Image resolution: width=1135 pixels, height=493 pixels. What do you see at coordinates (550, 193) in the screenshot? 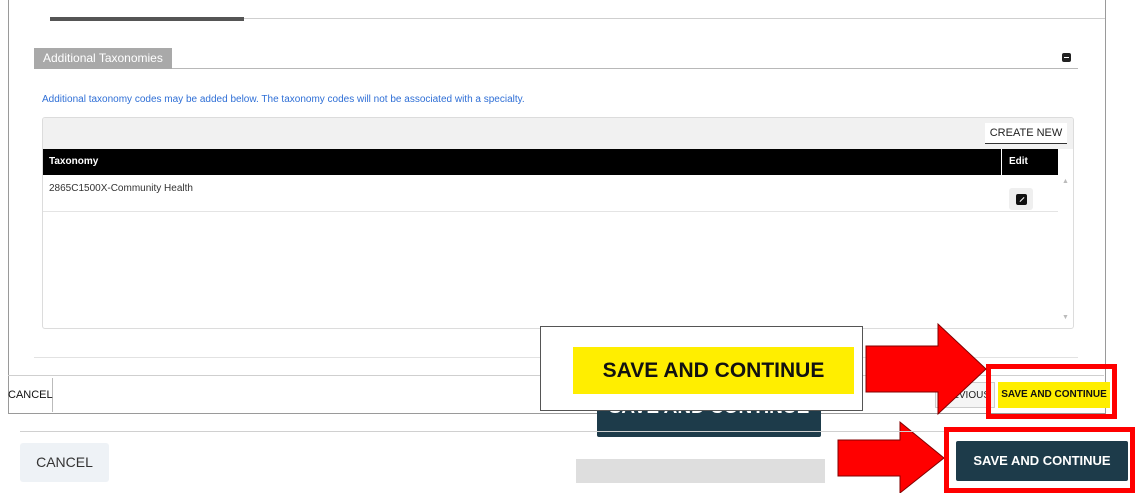
I see `table-row: 2865C1500X-Community Health` at bounding box center [550, 193].